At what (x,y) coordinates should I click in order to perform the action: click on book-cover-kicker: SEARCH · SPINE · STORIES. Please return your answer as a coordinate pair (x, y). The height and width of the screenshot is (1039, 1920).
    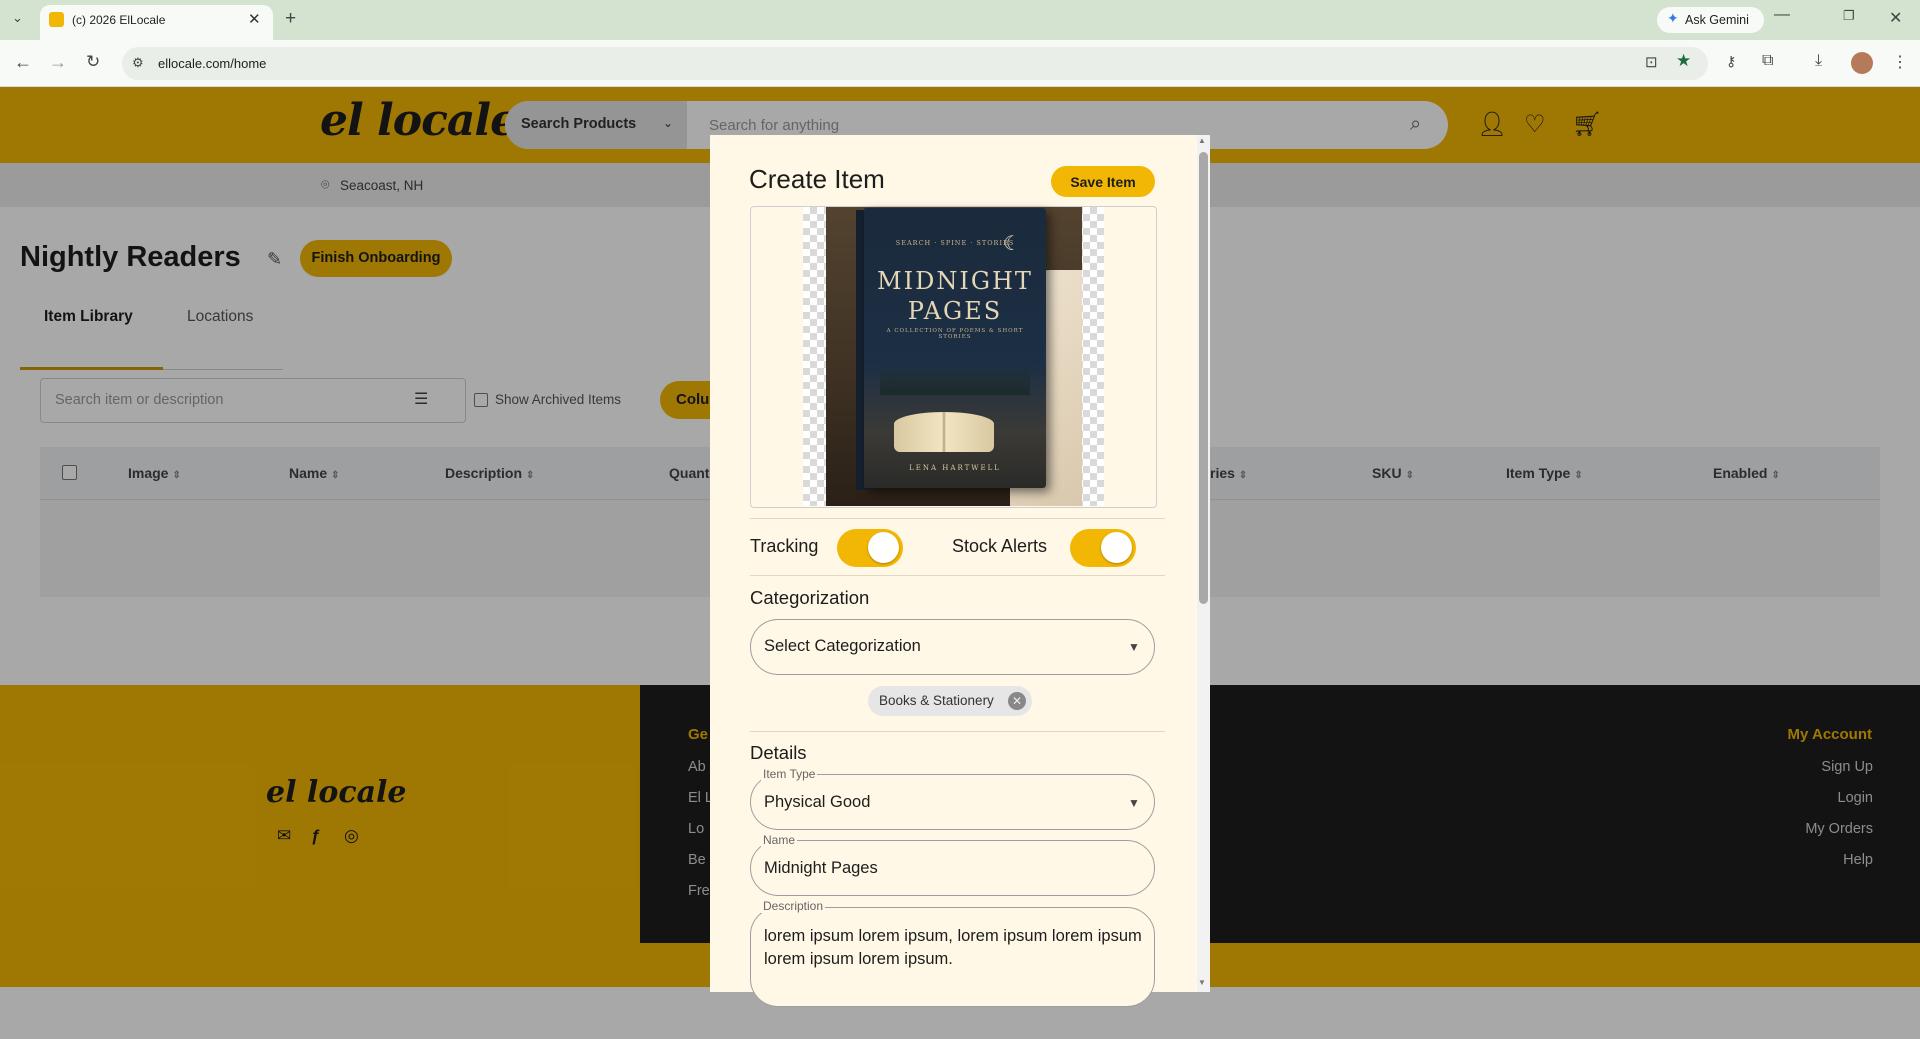
    Looking at the image, I should click on (955, 243).